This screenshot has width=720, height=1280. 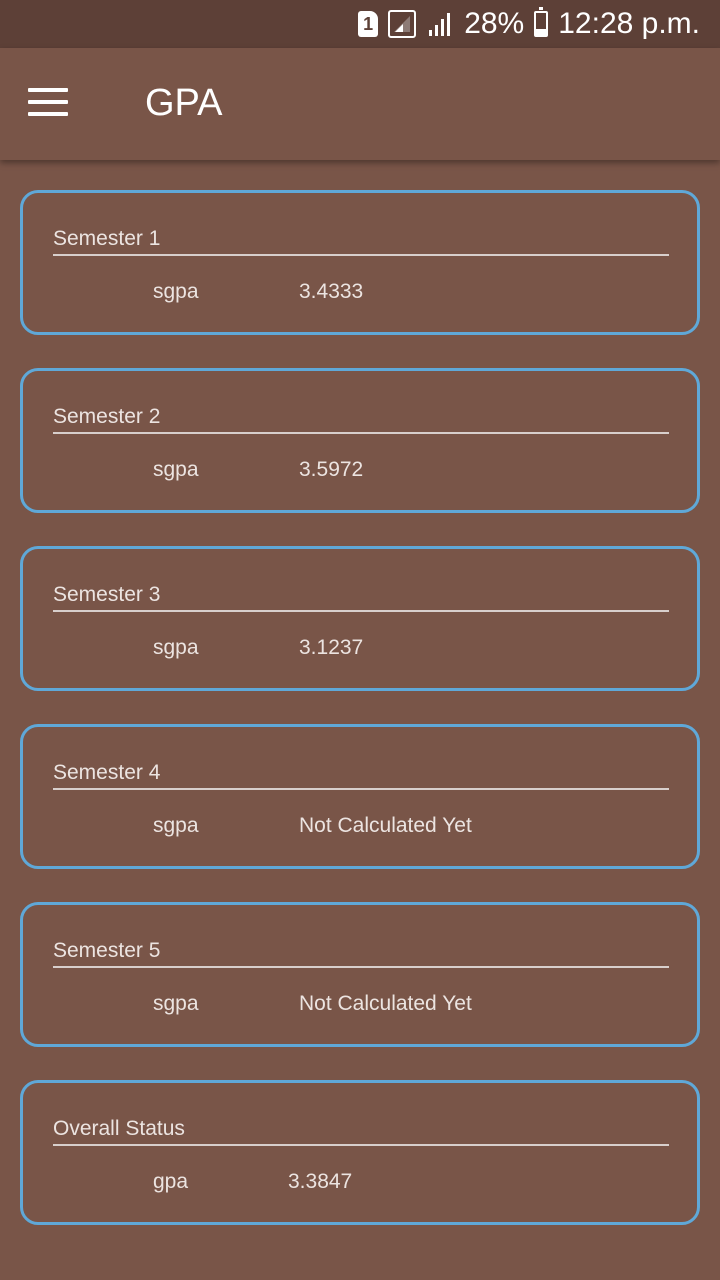 I want to click on battery-percent: 28%, so click(x=494, y=23).